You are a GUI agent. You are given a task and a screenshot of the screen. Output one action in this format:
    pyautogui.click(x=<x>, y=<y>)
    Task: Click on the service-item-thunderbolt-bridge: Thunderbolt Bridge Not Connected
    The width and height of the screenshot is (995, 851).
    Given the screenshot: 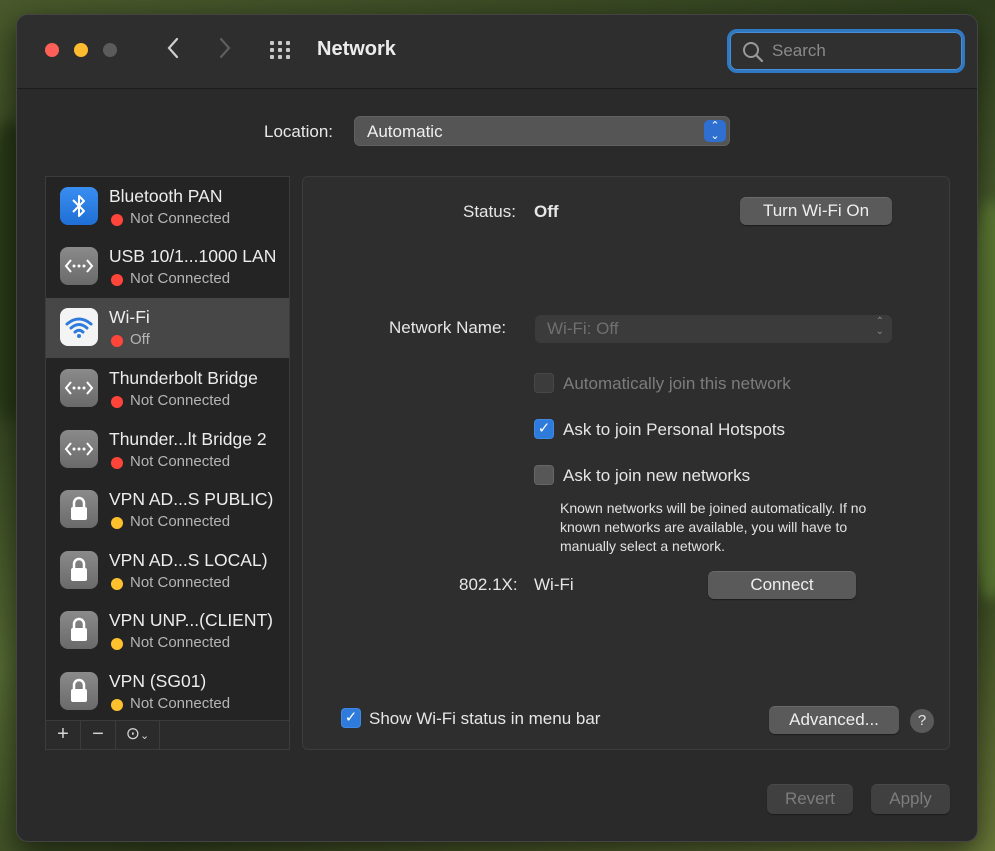 What is the action you would take?
    pyautogui.click(x=167, y=389)
    